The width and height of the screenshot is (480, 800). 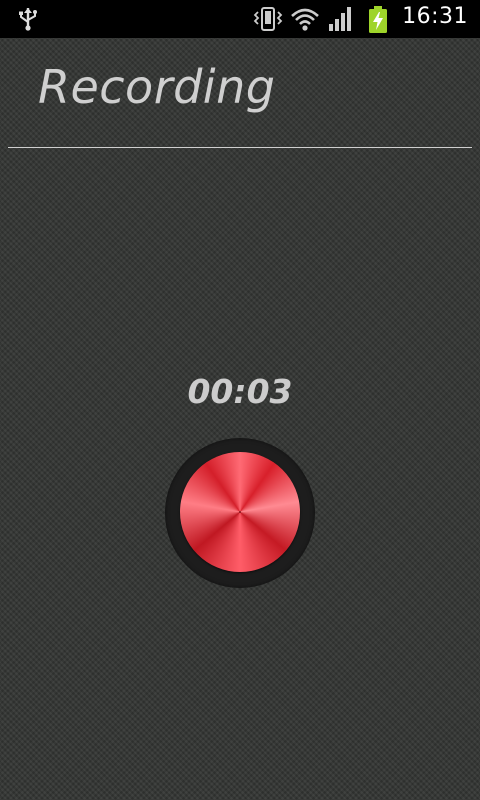 I want to click on record-button, so click(x=240, y=512).